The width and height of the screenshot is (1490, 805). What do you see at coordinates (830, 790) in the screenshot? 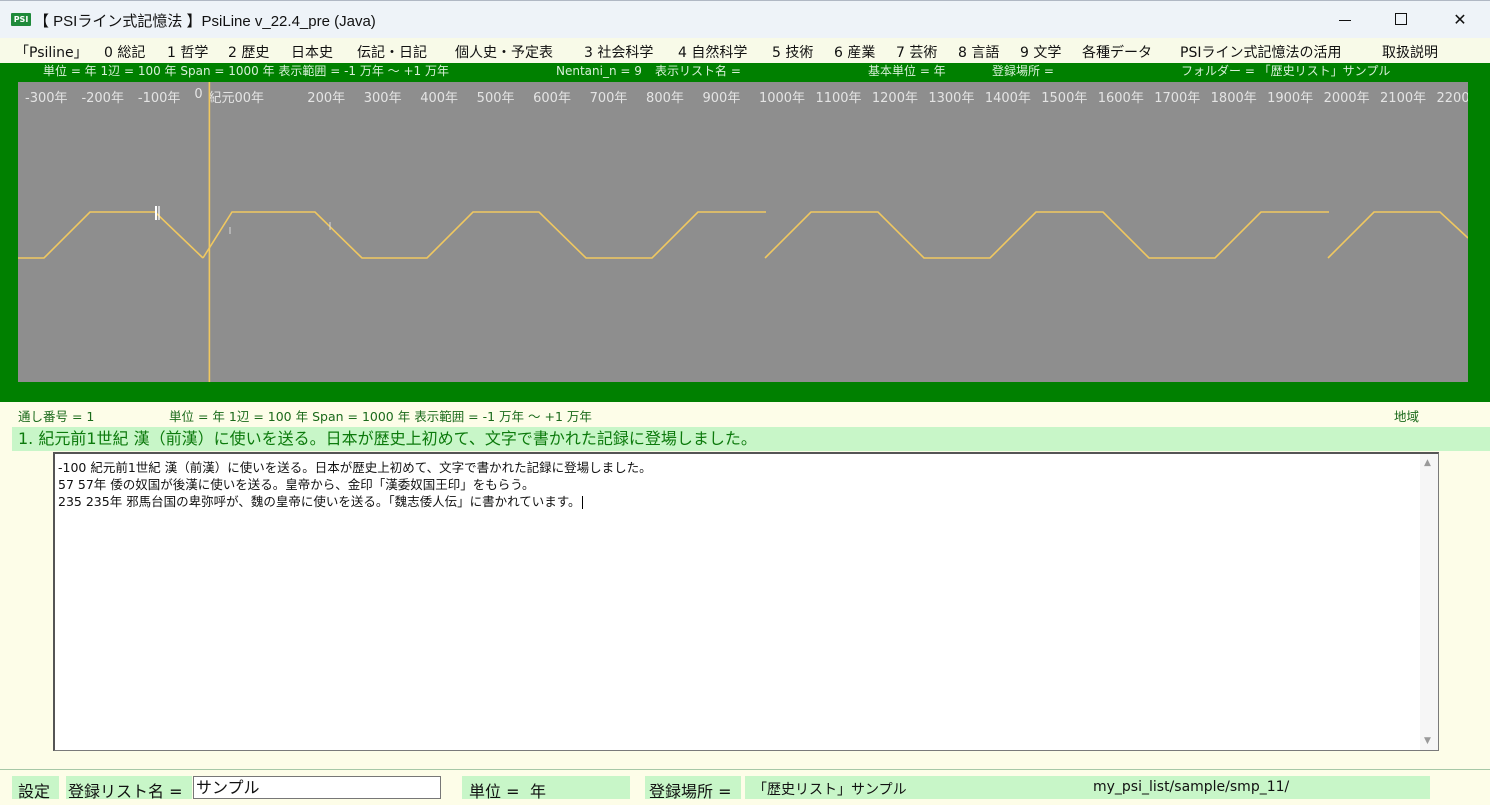
I see `location-value: 「歴史リスト」サンプル` at bounding box center [830, 790].